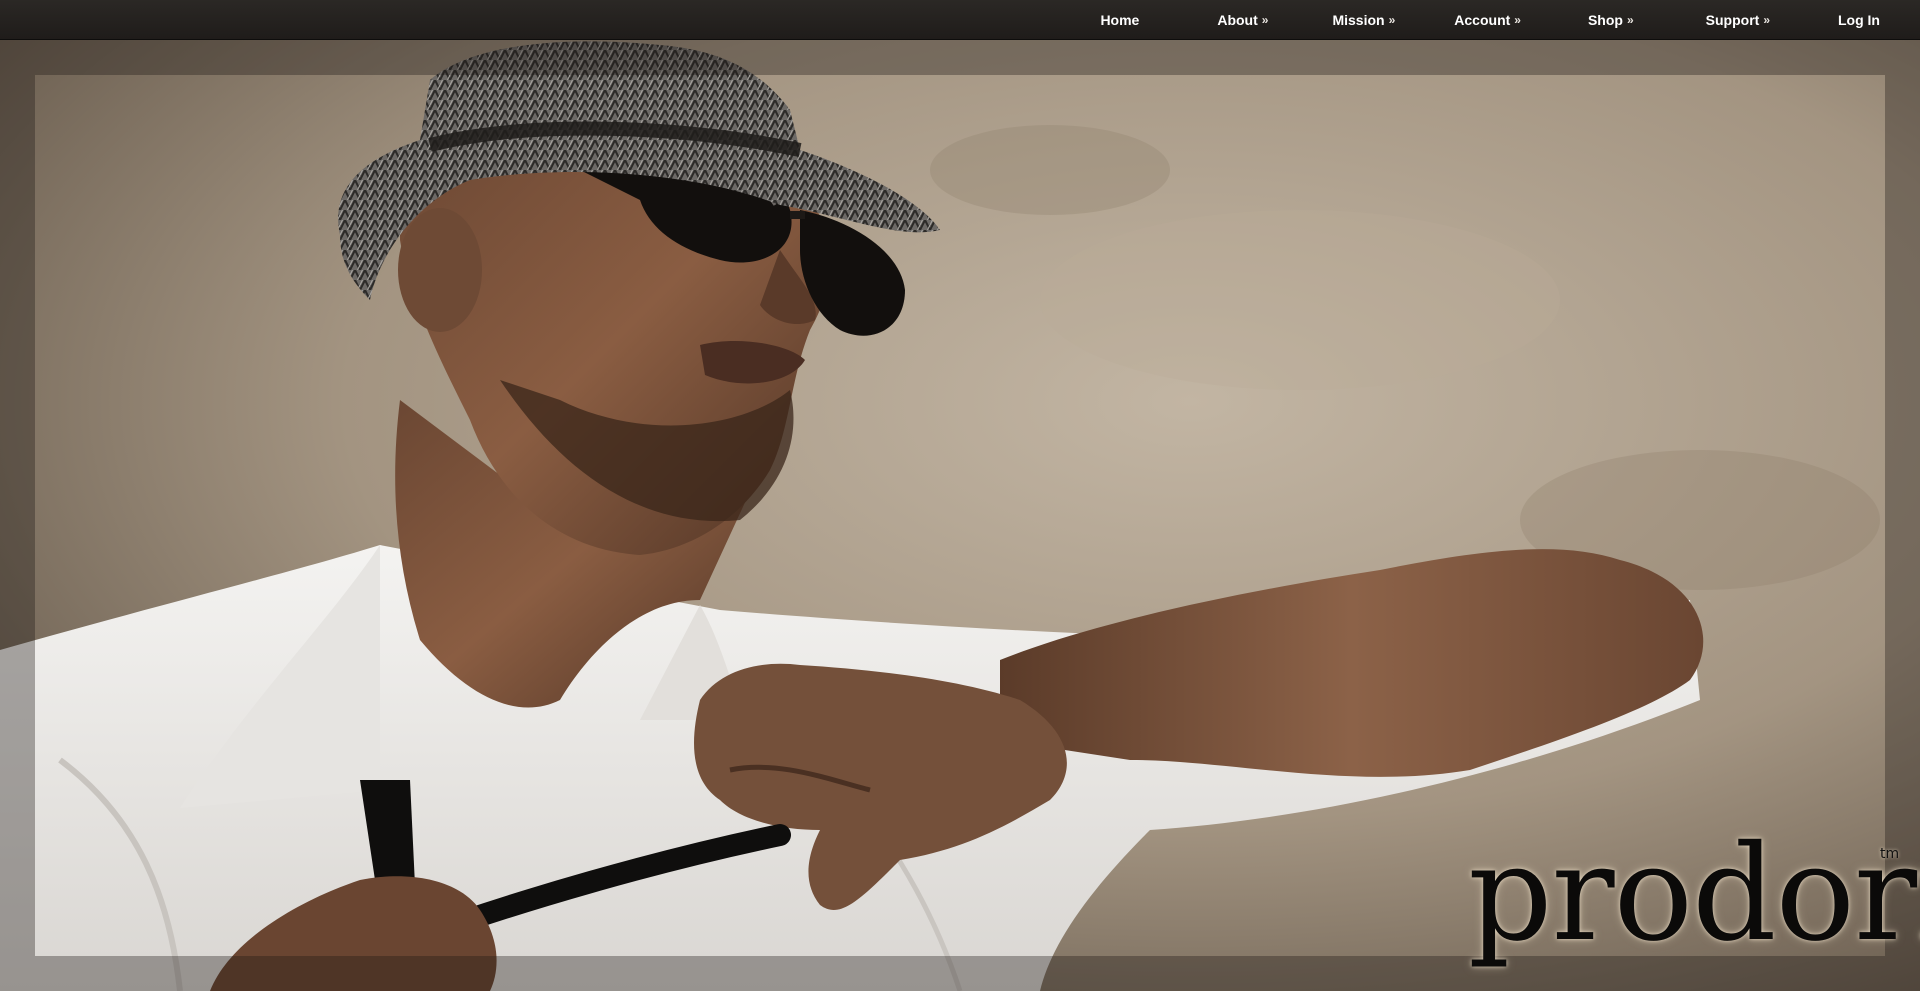 Image resolution: width=1920 pixels, height=991 pixels. Describe the element at coordinates (1890, 854) in the screenshot. I see `trademark-mark: tm` at that location.